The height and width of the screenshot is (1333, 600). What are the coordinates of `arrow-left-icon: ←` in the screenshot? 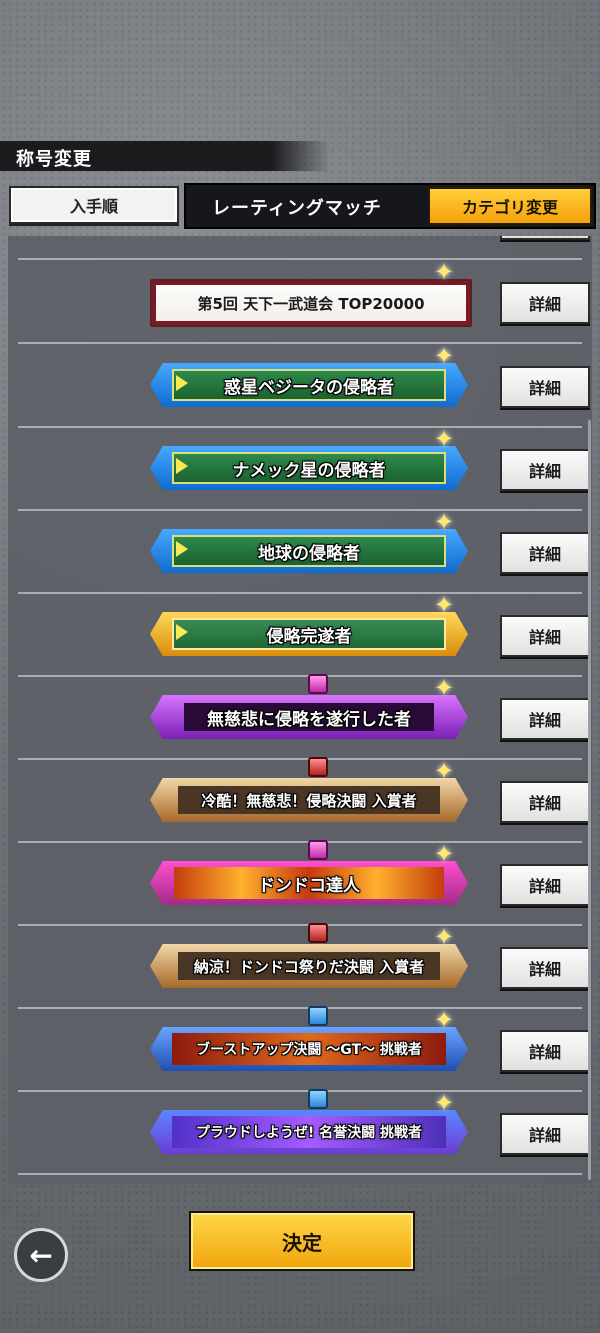 It's located at (41, 1255).